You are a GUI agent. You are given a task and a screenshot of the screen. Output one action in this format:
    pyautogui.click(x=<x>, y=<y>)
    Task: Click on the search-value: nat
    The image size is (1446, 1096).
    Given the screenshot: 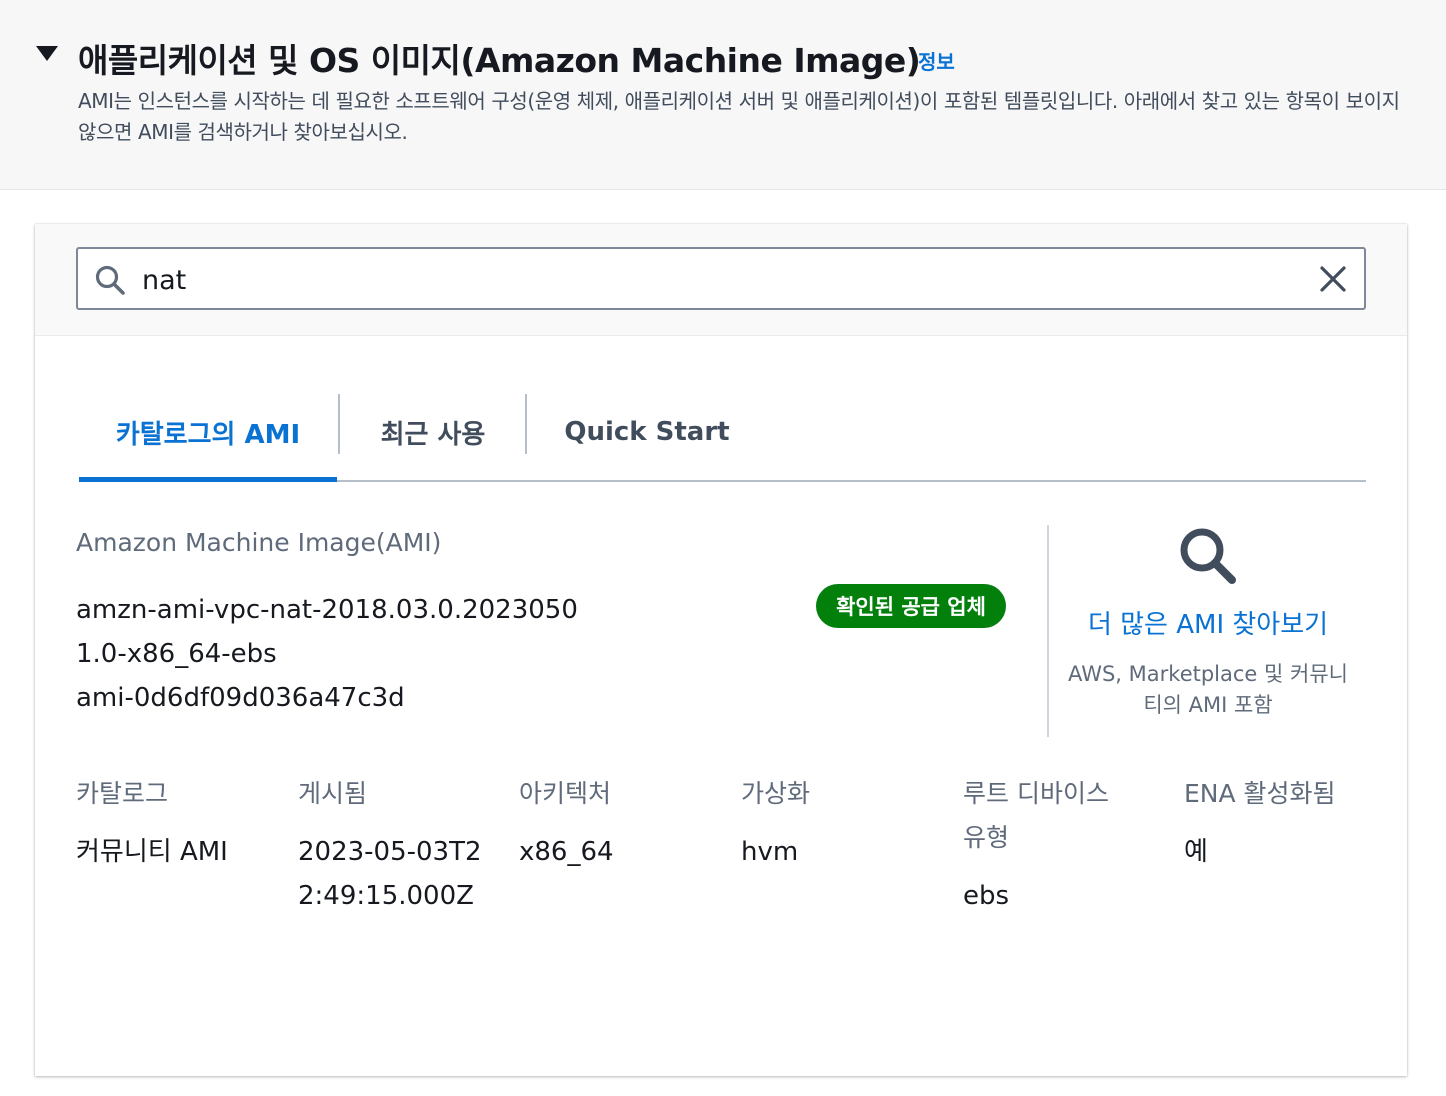 What is the action you would take?
    pyautogui.click(x=164, y=280)
    